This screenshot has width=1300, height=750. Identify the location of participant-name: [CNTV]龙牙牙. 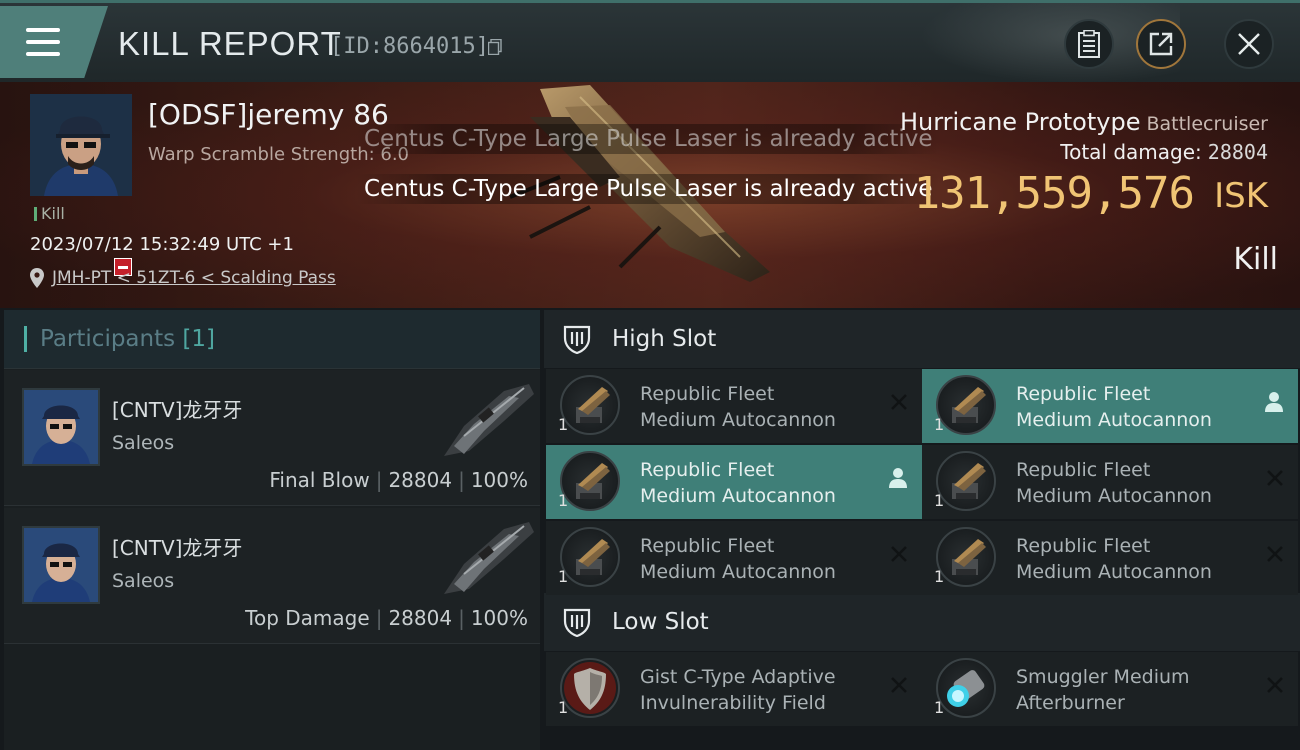
(177, 548).